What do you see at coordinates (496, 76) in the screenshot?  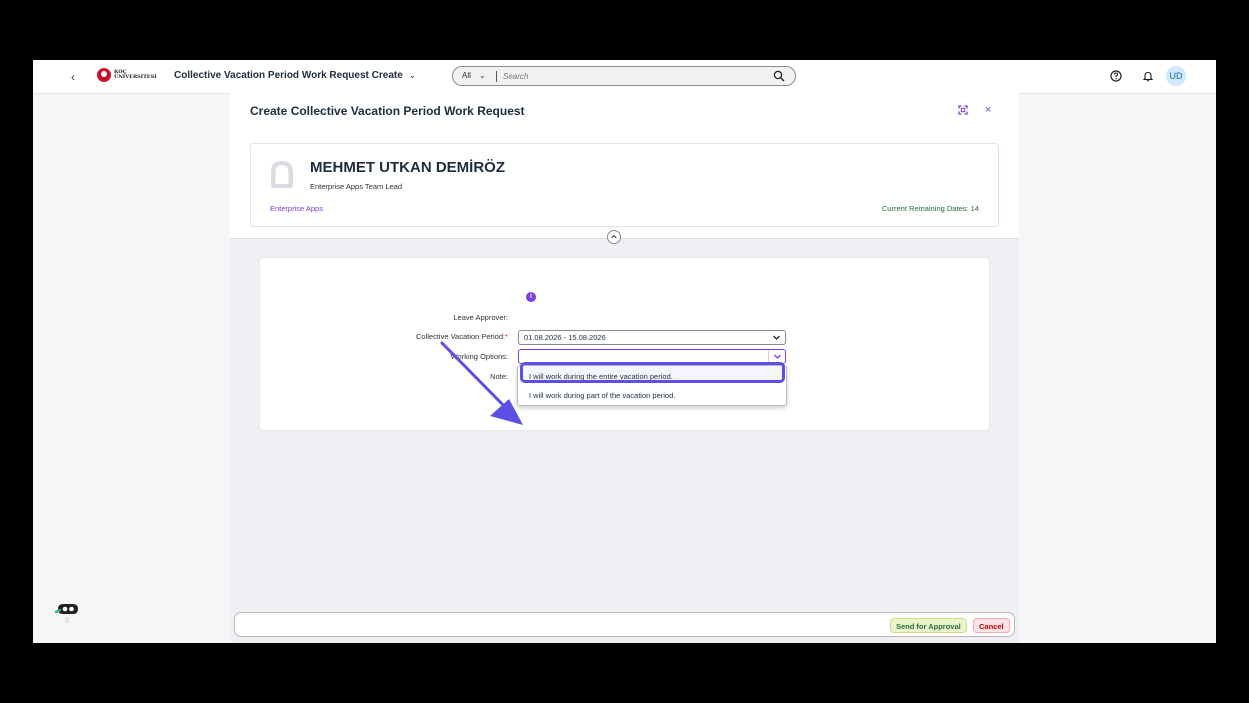 I see `search-divider` at bounding box center [496, 76].